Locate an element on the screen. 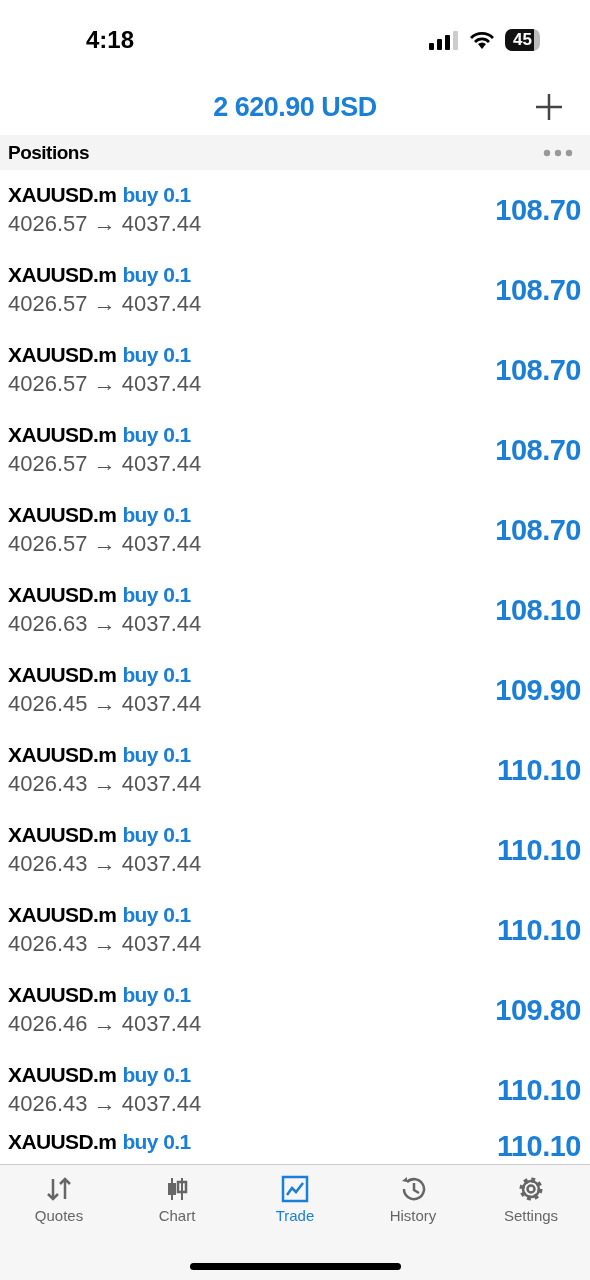  wifi-icon is located at coordinates (482, 40).